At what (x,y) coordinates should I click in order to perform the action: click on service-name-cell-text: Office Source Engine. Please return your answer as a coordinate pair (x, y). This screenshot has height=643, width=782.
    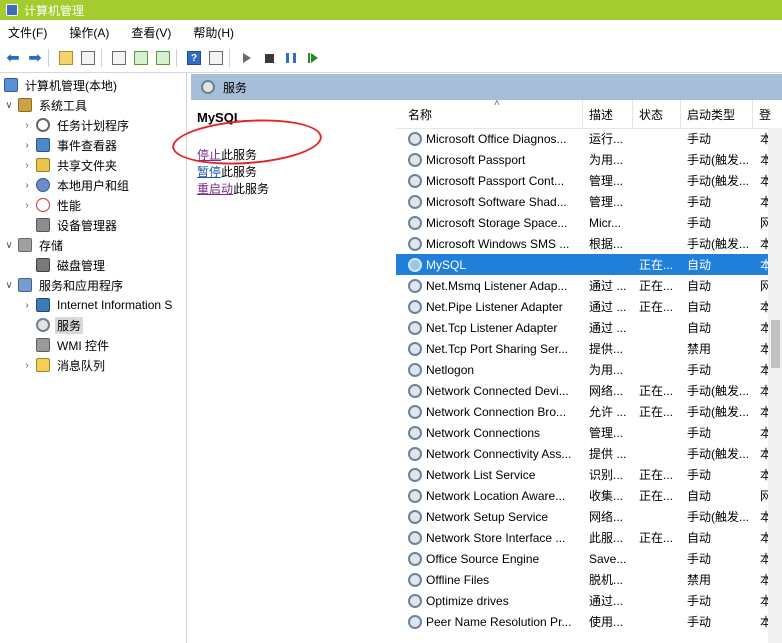
    Looking at the image, I should click on (483, 558).